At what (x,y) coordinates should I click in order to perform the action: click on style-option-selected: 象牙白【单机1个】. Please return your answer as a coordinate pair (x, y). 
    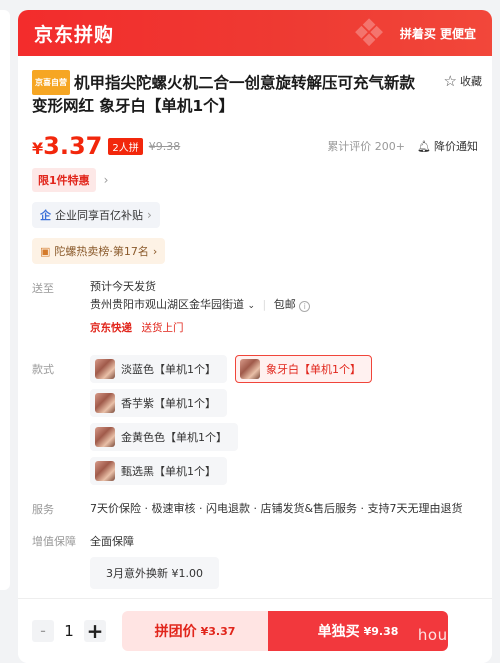
    Looking at the image, I should click on (303, 369).